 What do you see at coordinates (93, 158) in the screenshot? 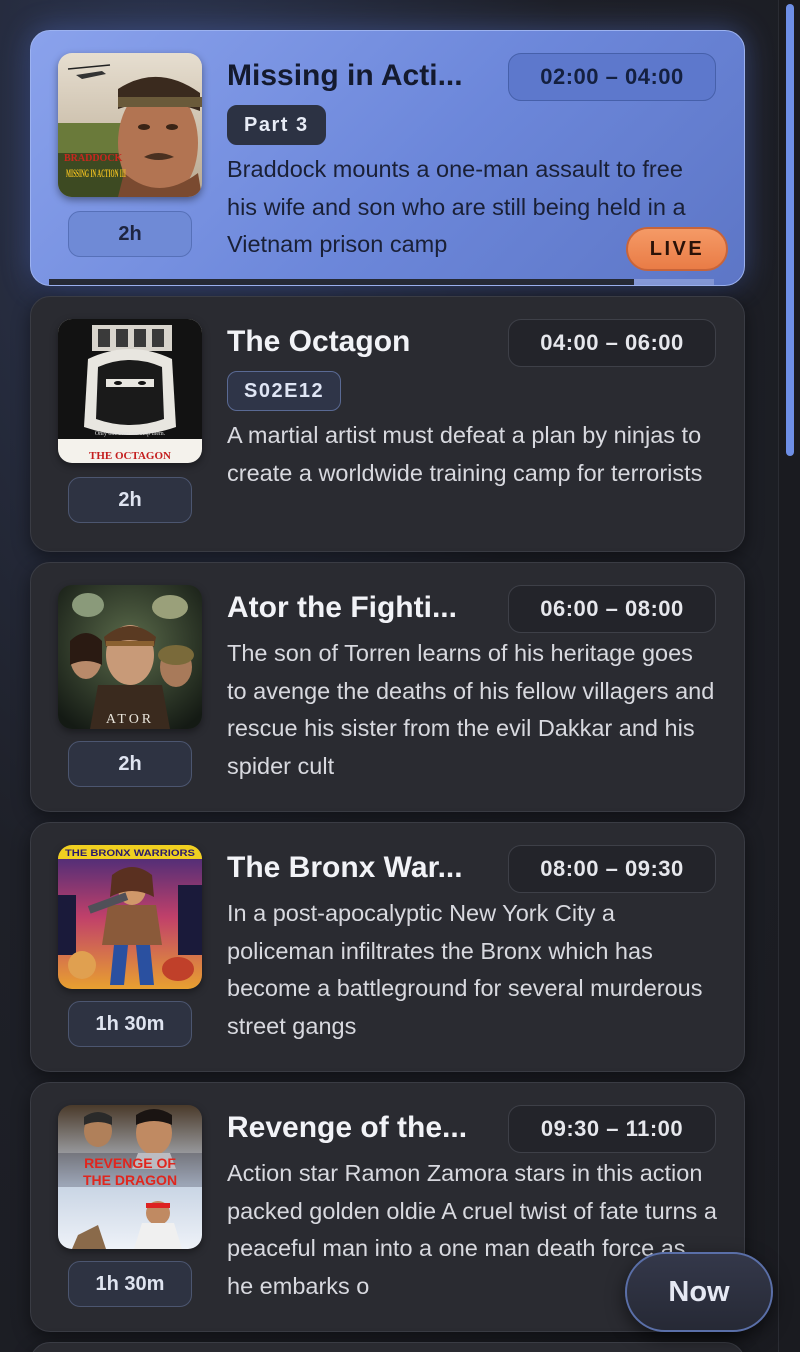
I see `svg-text: BRADDOCK` at bounding box center [93, 158].